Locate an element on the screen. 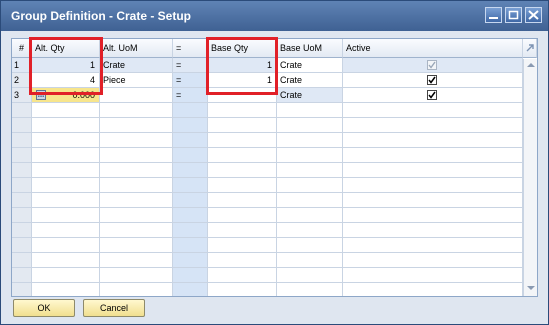 The image size is (549, 325). alt-uom-cell: Crate is located at coordinates (136, 65).